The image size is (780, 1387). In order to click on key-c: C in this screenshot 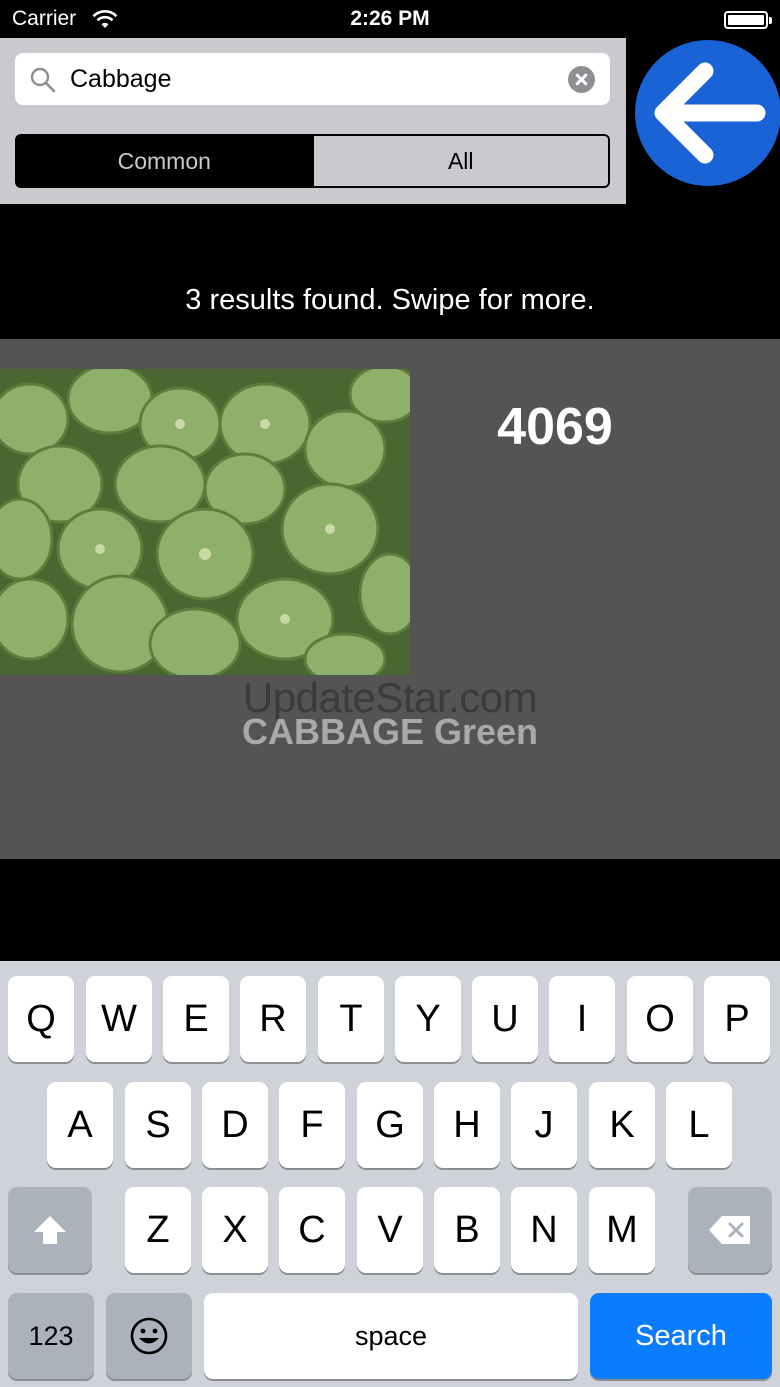, I will do `click(312, 1230)`.